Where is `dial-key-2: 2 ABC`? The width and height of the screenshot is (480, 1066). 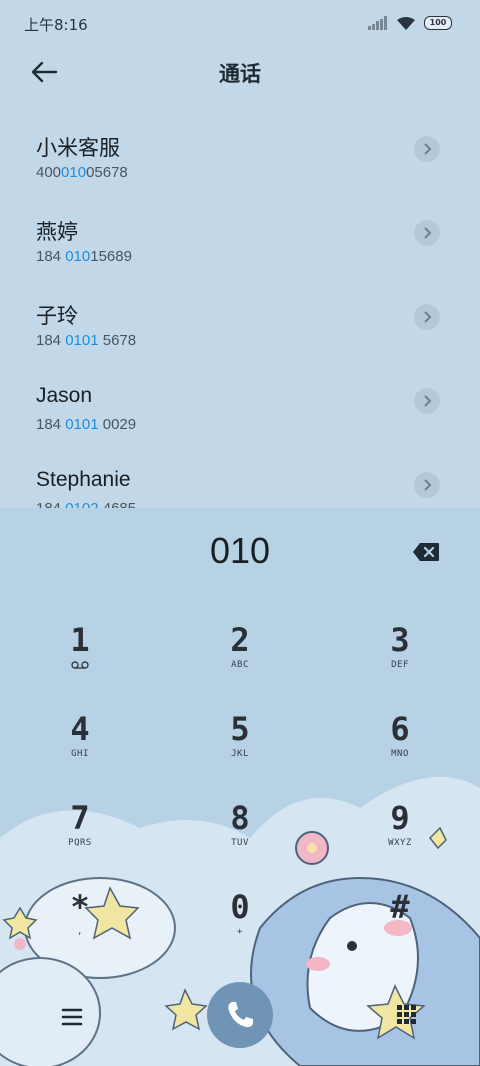 dial-key-2: 2 ABC is located at coordinates (240, 662).